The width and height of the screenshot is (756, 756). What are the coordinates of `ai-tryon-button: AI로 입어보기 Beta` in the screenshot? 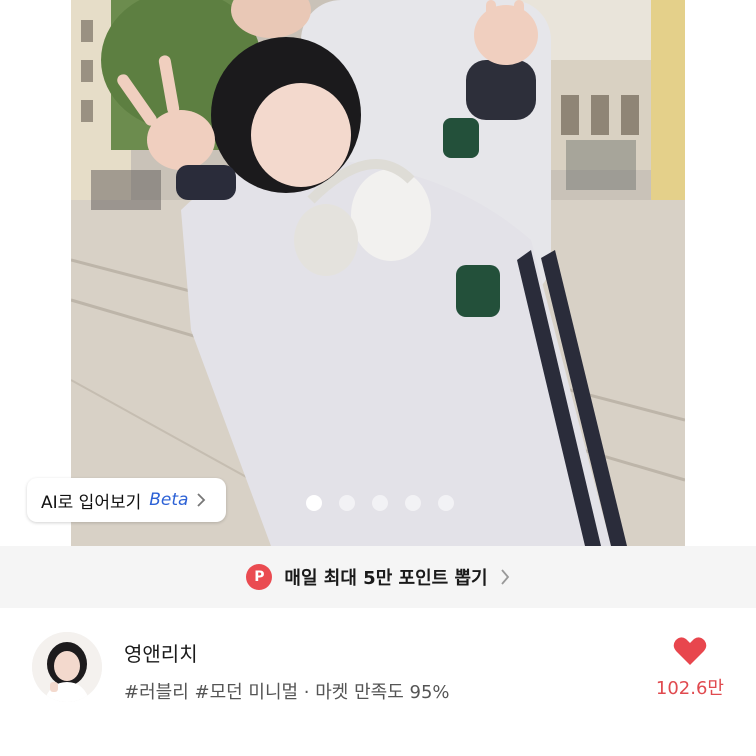 It's located at (127, 500).